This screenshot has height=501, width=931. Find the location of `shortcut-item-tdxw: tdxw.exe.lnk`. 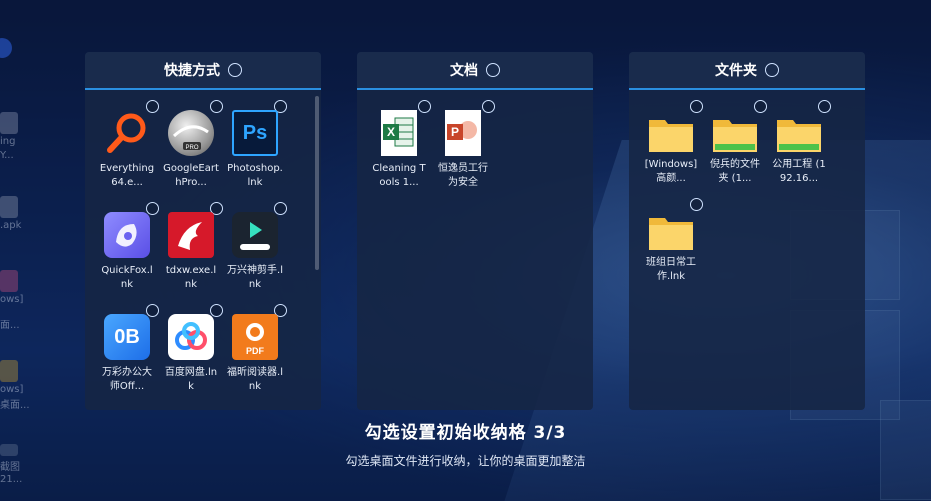

shortcut-item-tdxw: tdxw.exe.lnk is located at coordinates (191, 247).